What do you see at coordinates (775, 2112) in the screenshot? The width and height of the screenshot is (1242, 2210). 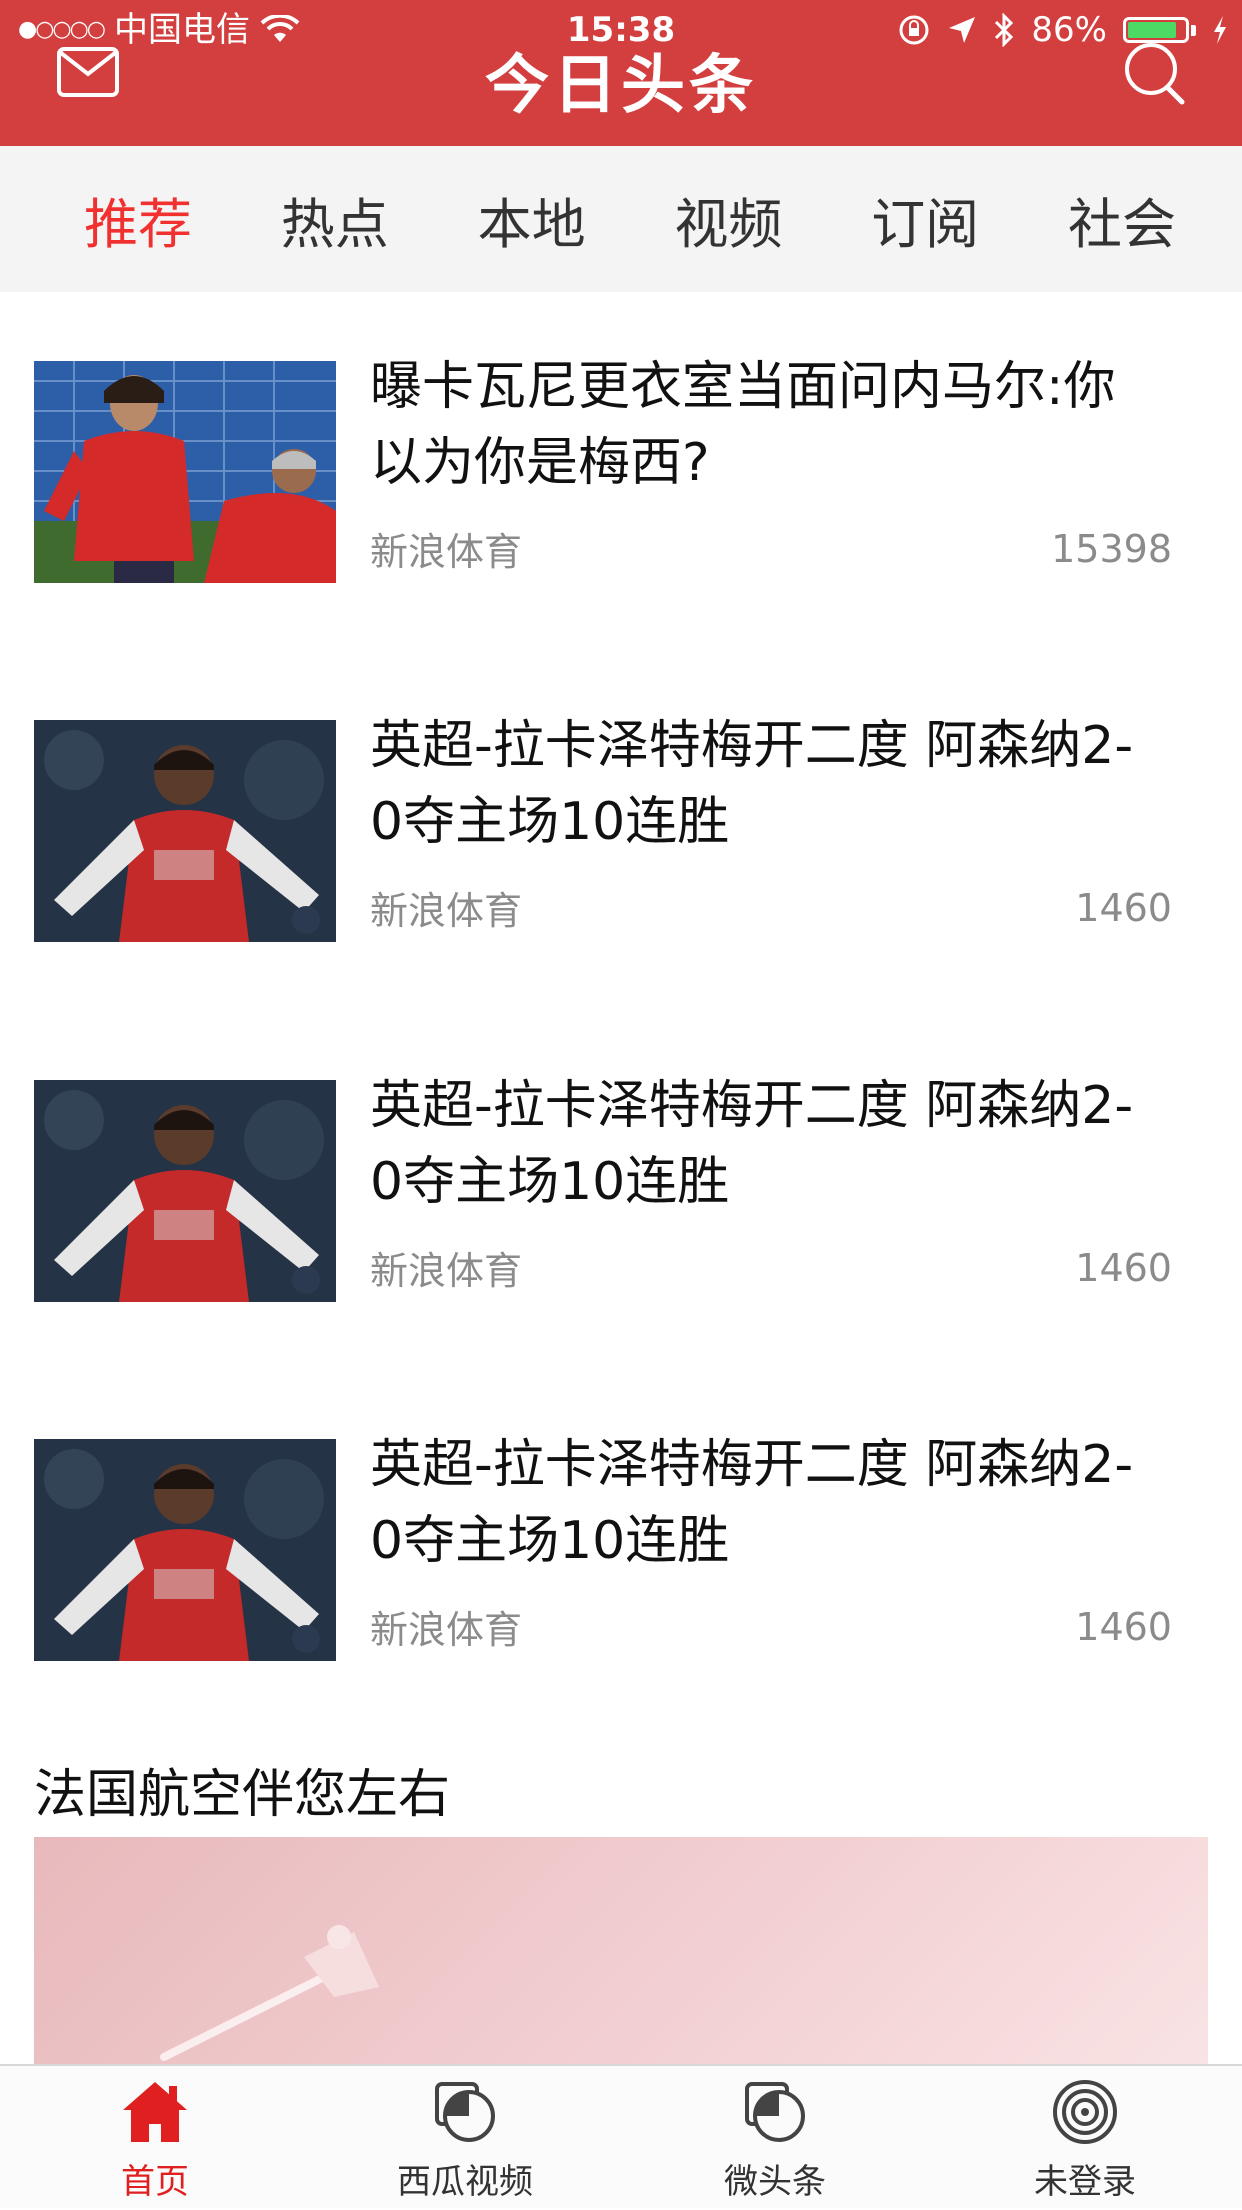 I see `micro-headline-icon` at bounding box center [775, 2112].